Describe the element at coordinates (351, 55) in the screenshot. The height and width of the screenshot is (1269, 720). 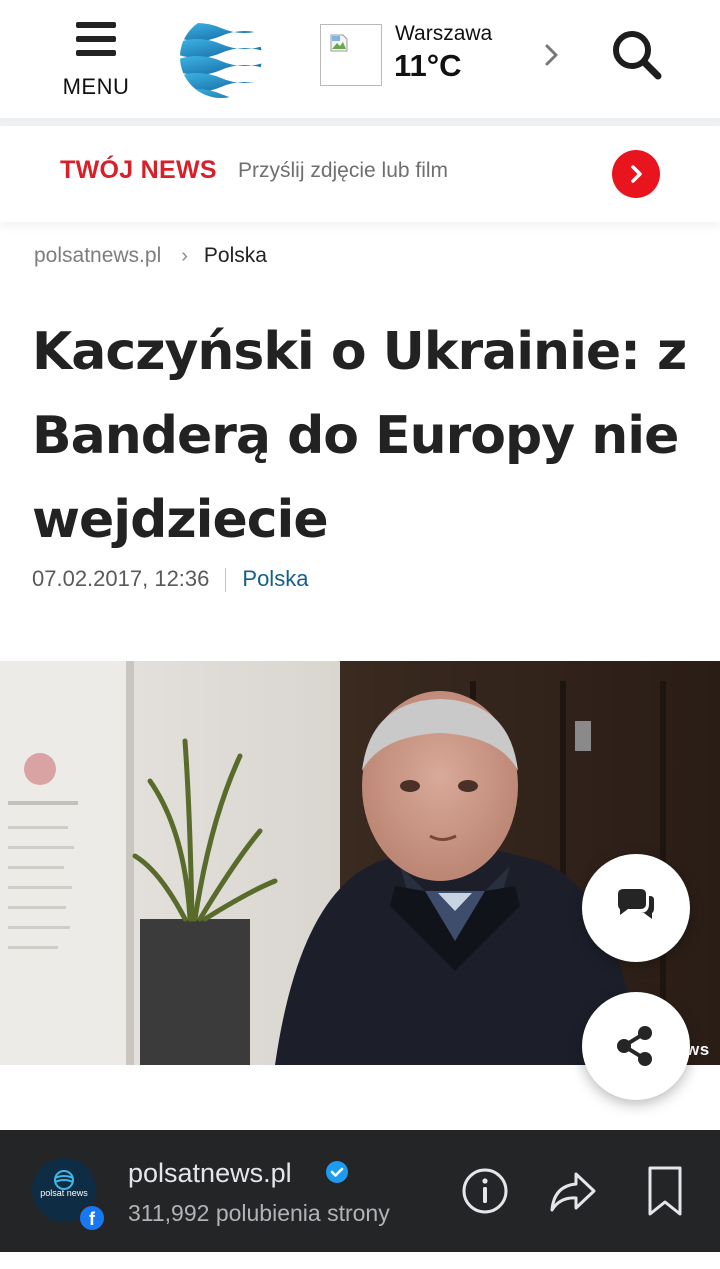
I see `weather-image` at that location.